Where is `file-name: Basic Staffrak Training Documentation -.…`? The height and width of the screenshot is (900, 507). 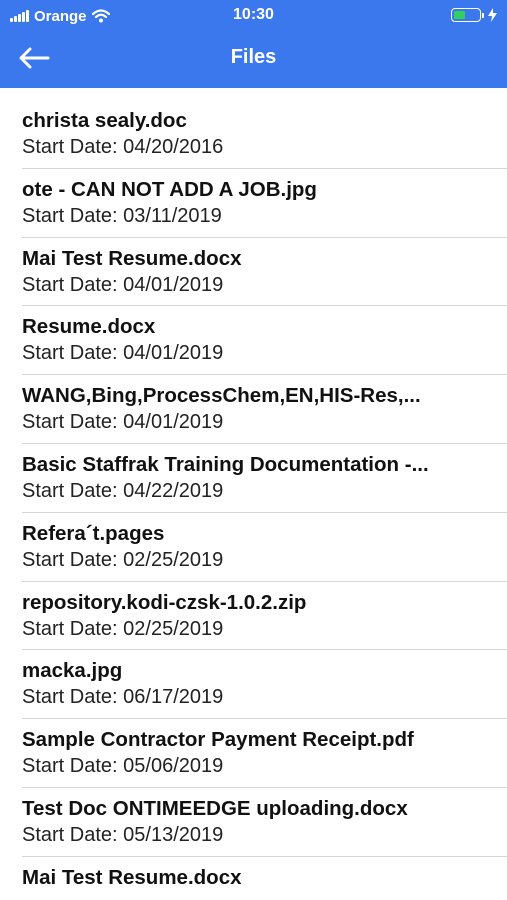 file-name: Basic Staffrak Training Documentation -.… is located at coordinates (225, 464).